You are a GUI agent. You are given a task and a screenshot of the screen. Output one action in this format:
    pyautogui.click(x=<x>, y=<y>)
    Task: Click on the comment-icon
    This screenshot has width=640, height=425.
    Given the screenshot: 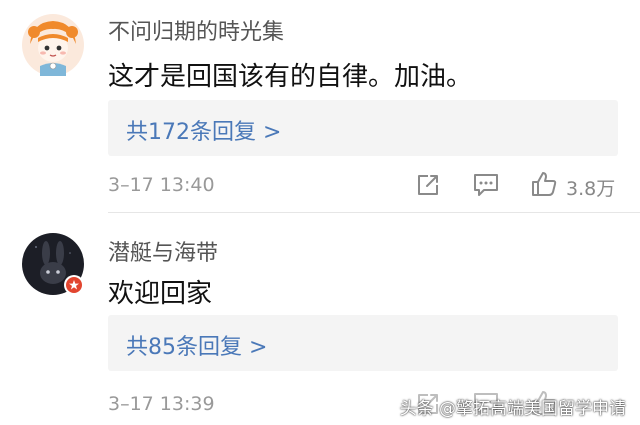 What is the action you would take?
    pyautogui.click(x=486, y=187)
    